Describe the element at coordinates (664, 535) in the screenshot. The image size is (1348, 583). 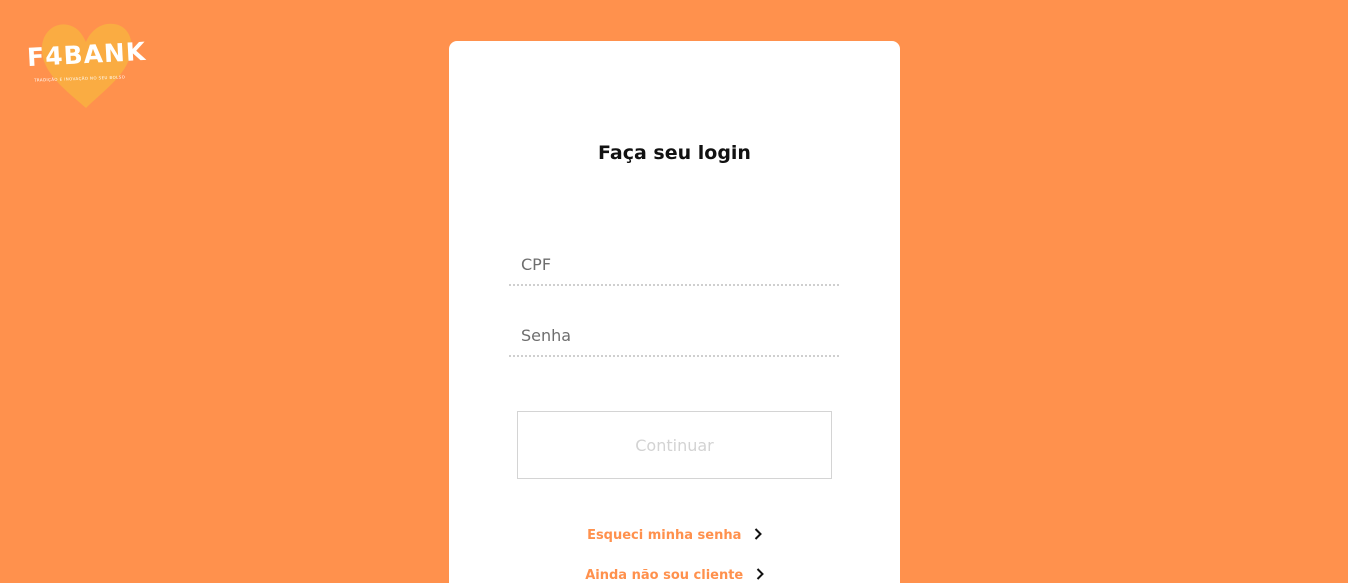
I see `forgot-password-label: Esqueci minha senha` at that location.